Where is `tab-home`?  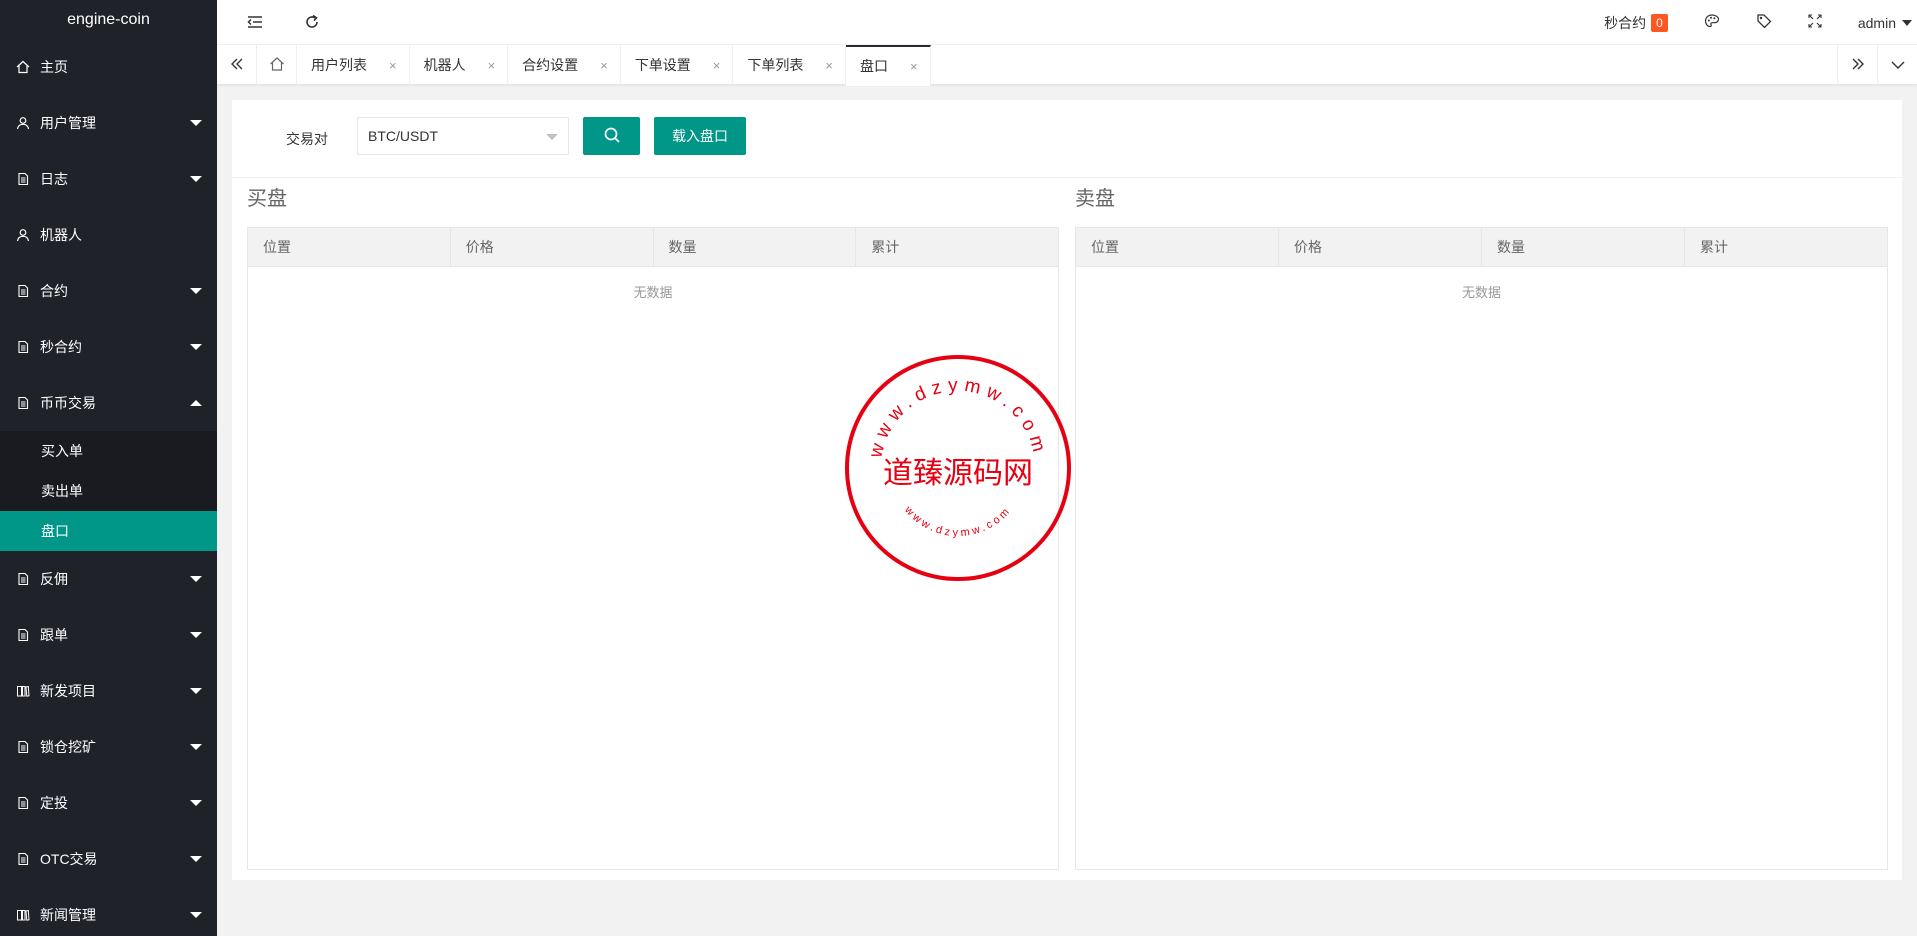 tab-home is located at coordinates (277, 65).